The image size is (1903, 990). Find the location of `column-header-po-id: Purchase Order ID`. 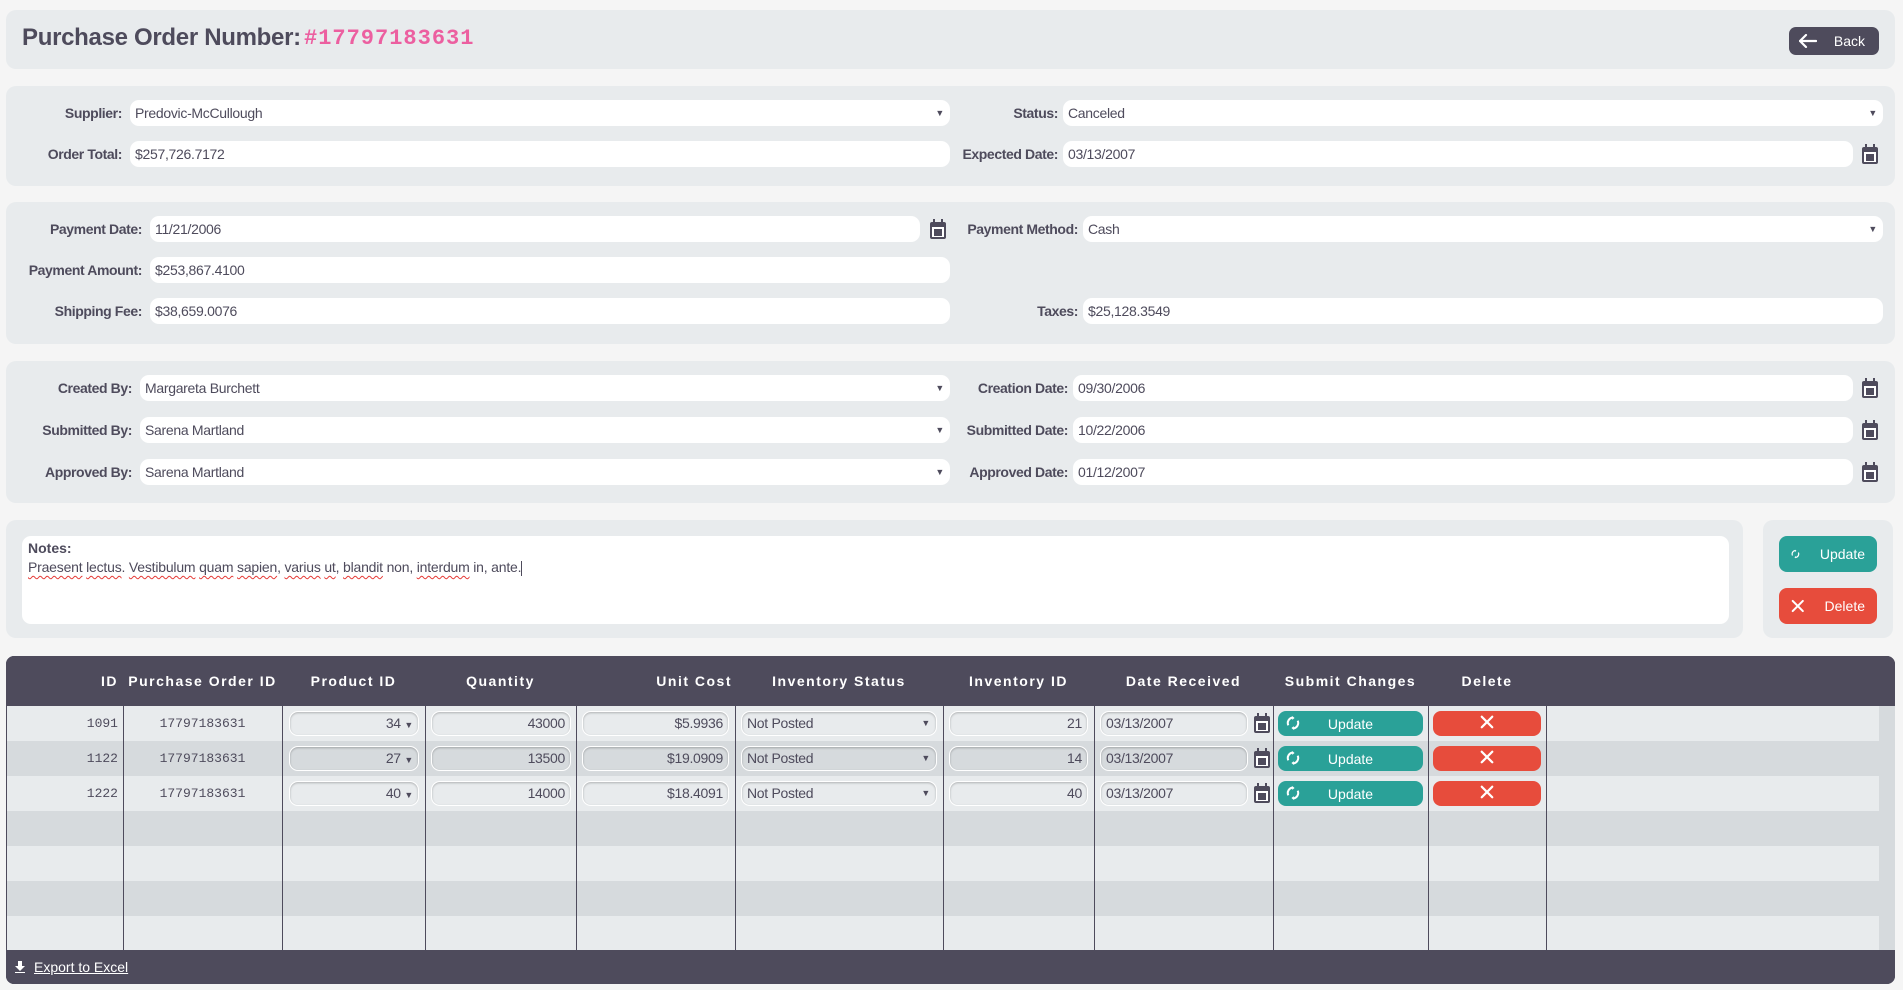

column-header-po-id: Purchase Order ID is located at coordinates (202, 681).